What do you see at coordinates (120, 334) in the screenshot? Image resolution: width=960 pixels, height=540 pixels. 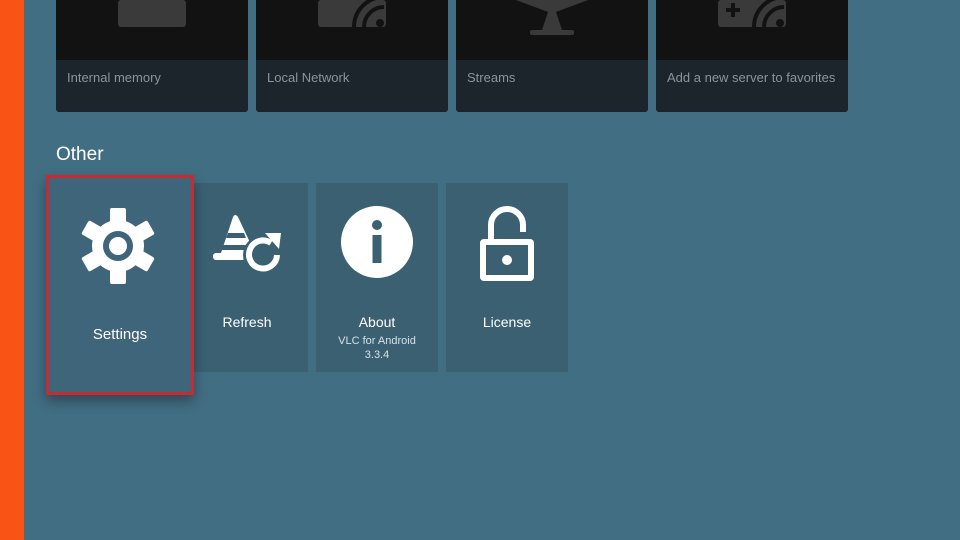 I see `tile-title: Settings` at bounding box center [120, 334].